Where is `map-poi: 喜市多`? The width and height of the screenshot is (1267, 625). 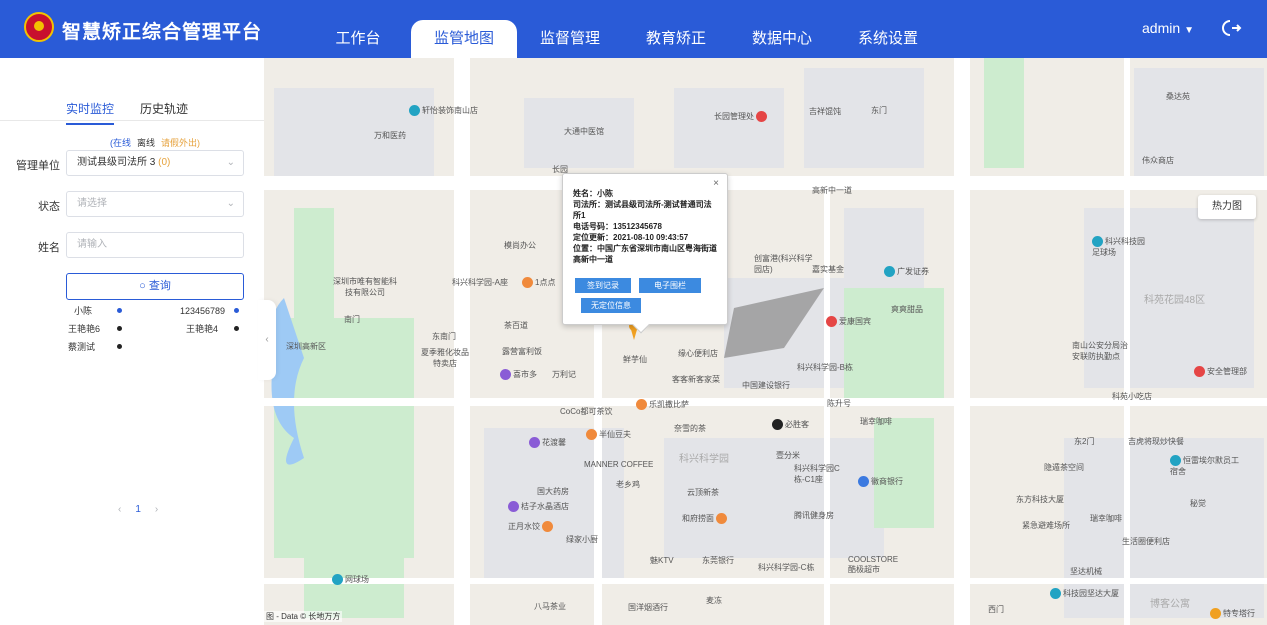
map-poi: 喜市多 is located at coordinates (518, 375).